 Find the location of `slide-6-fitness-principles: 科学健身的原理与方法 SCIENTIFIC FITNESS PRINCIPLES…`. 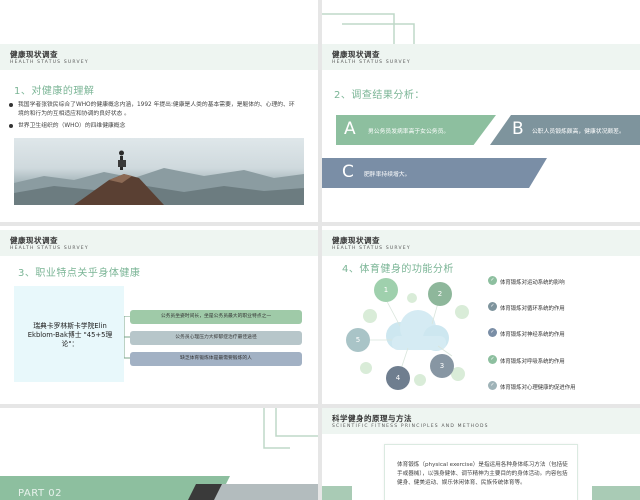

slide-6-fitness-principles: 科学健身的原理与方法 SCIENTIFIC FITNESS PRINCIPLES… is located at coordinates (481, 454).